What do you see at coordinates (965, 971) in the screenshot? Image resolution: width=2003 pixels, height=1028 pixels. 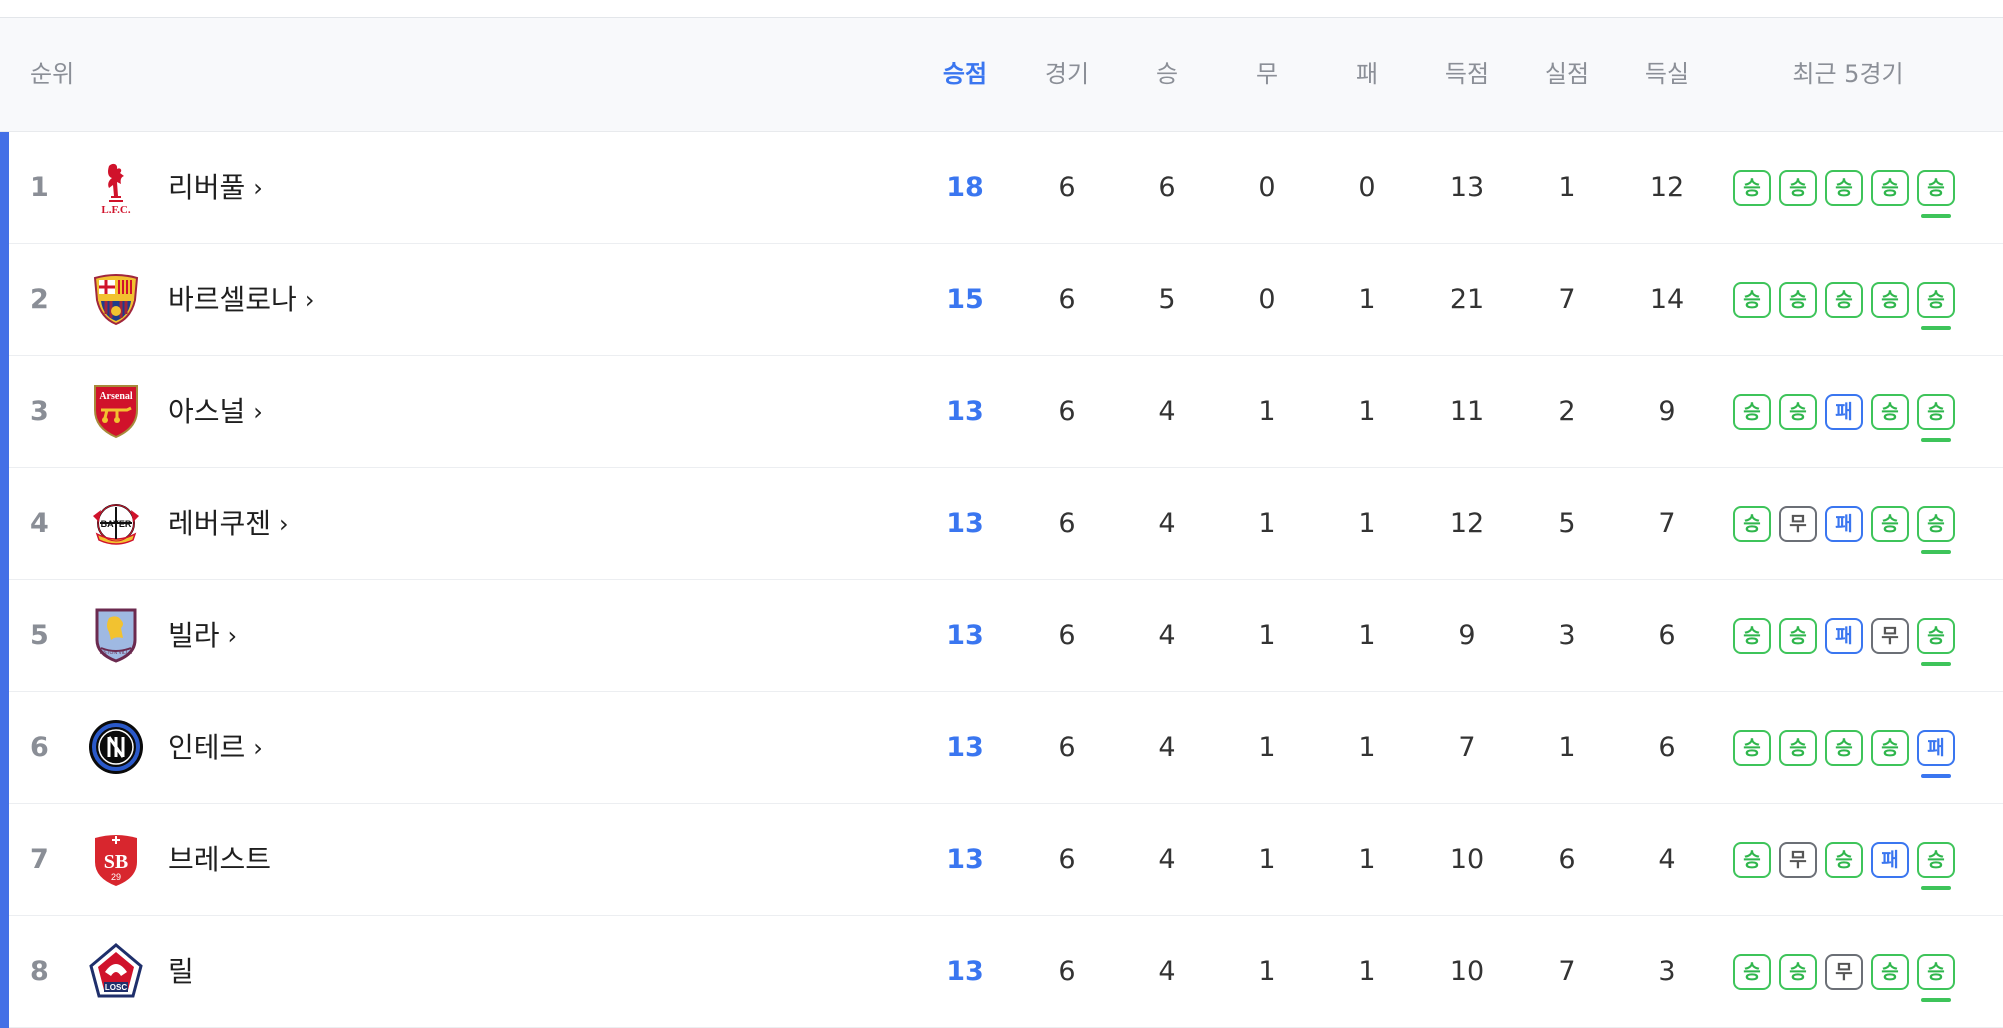 I see `points-cell: 13` at bounding box center [965, 971].